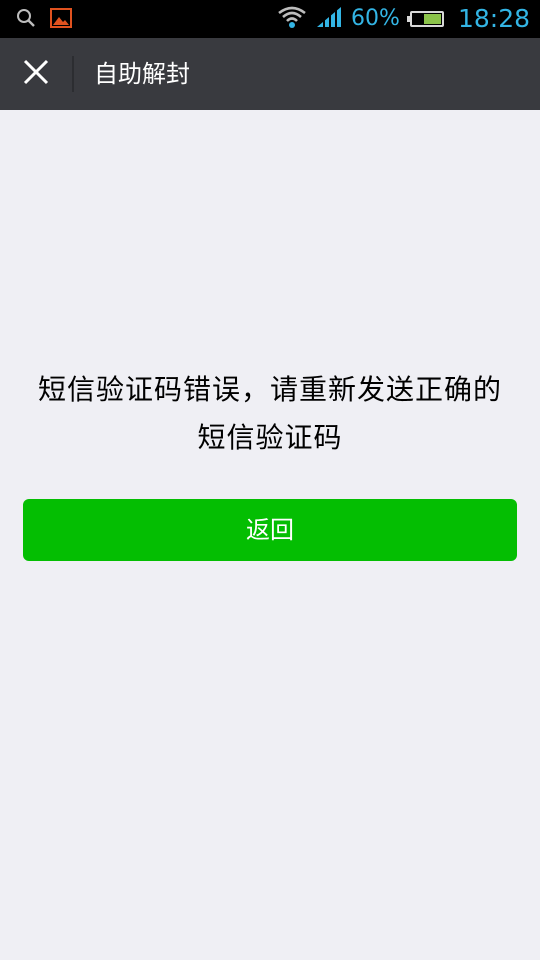  What do you see at coordinates (61, 20) in the screenshot?
I see `gallery-icon` at bounding box center [61, 20].